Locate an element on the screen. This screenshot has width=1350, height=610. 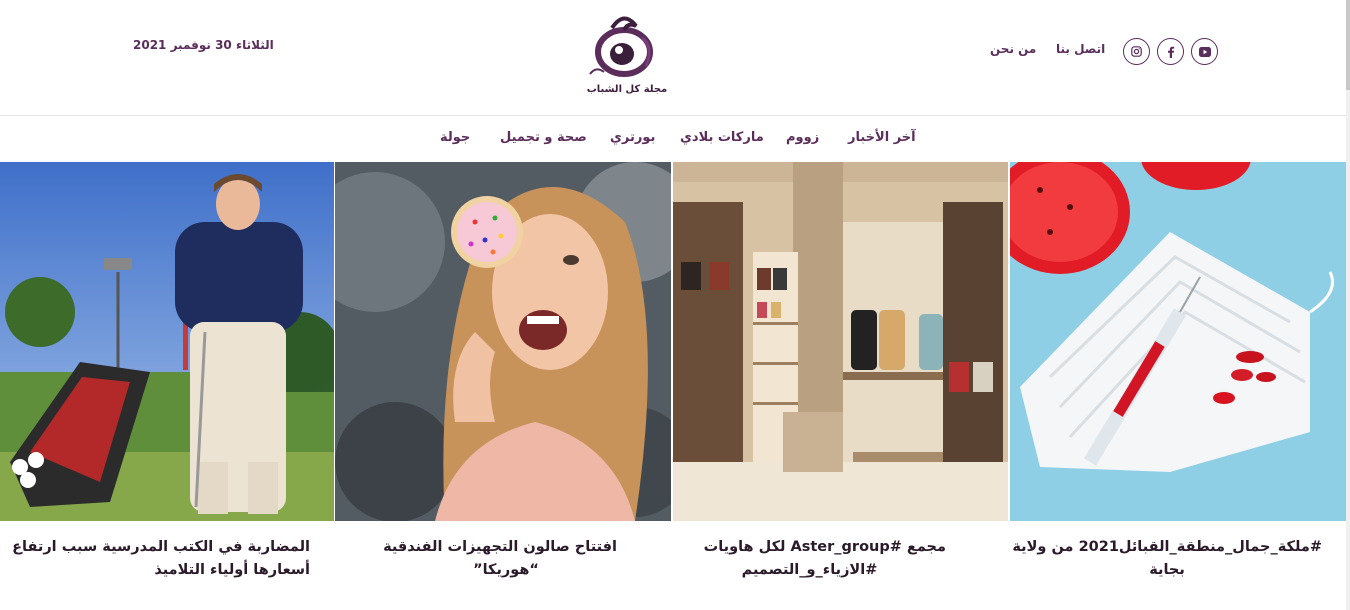
about-link: من نحن is located at coordinates (1013, 49).